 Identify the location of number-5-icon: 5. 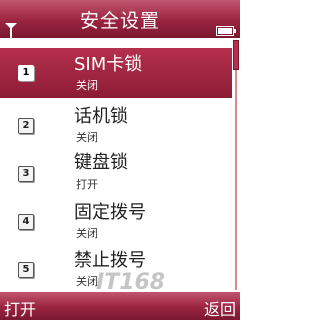
(26, 270).